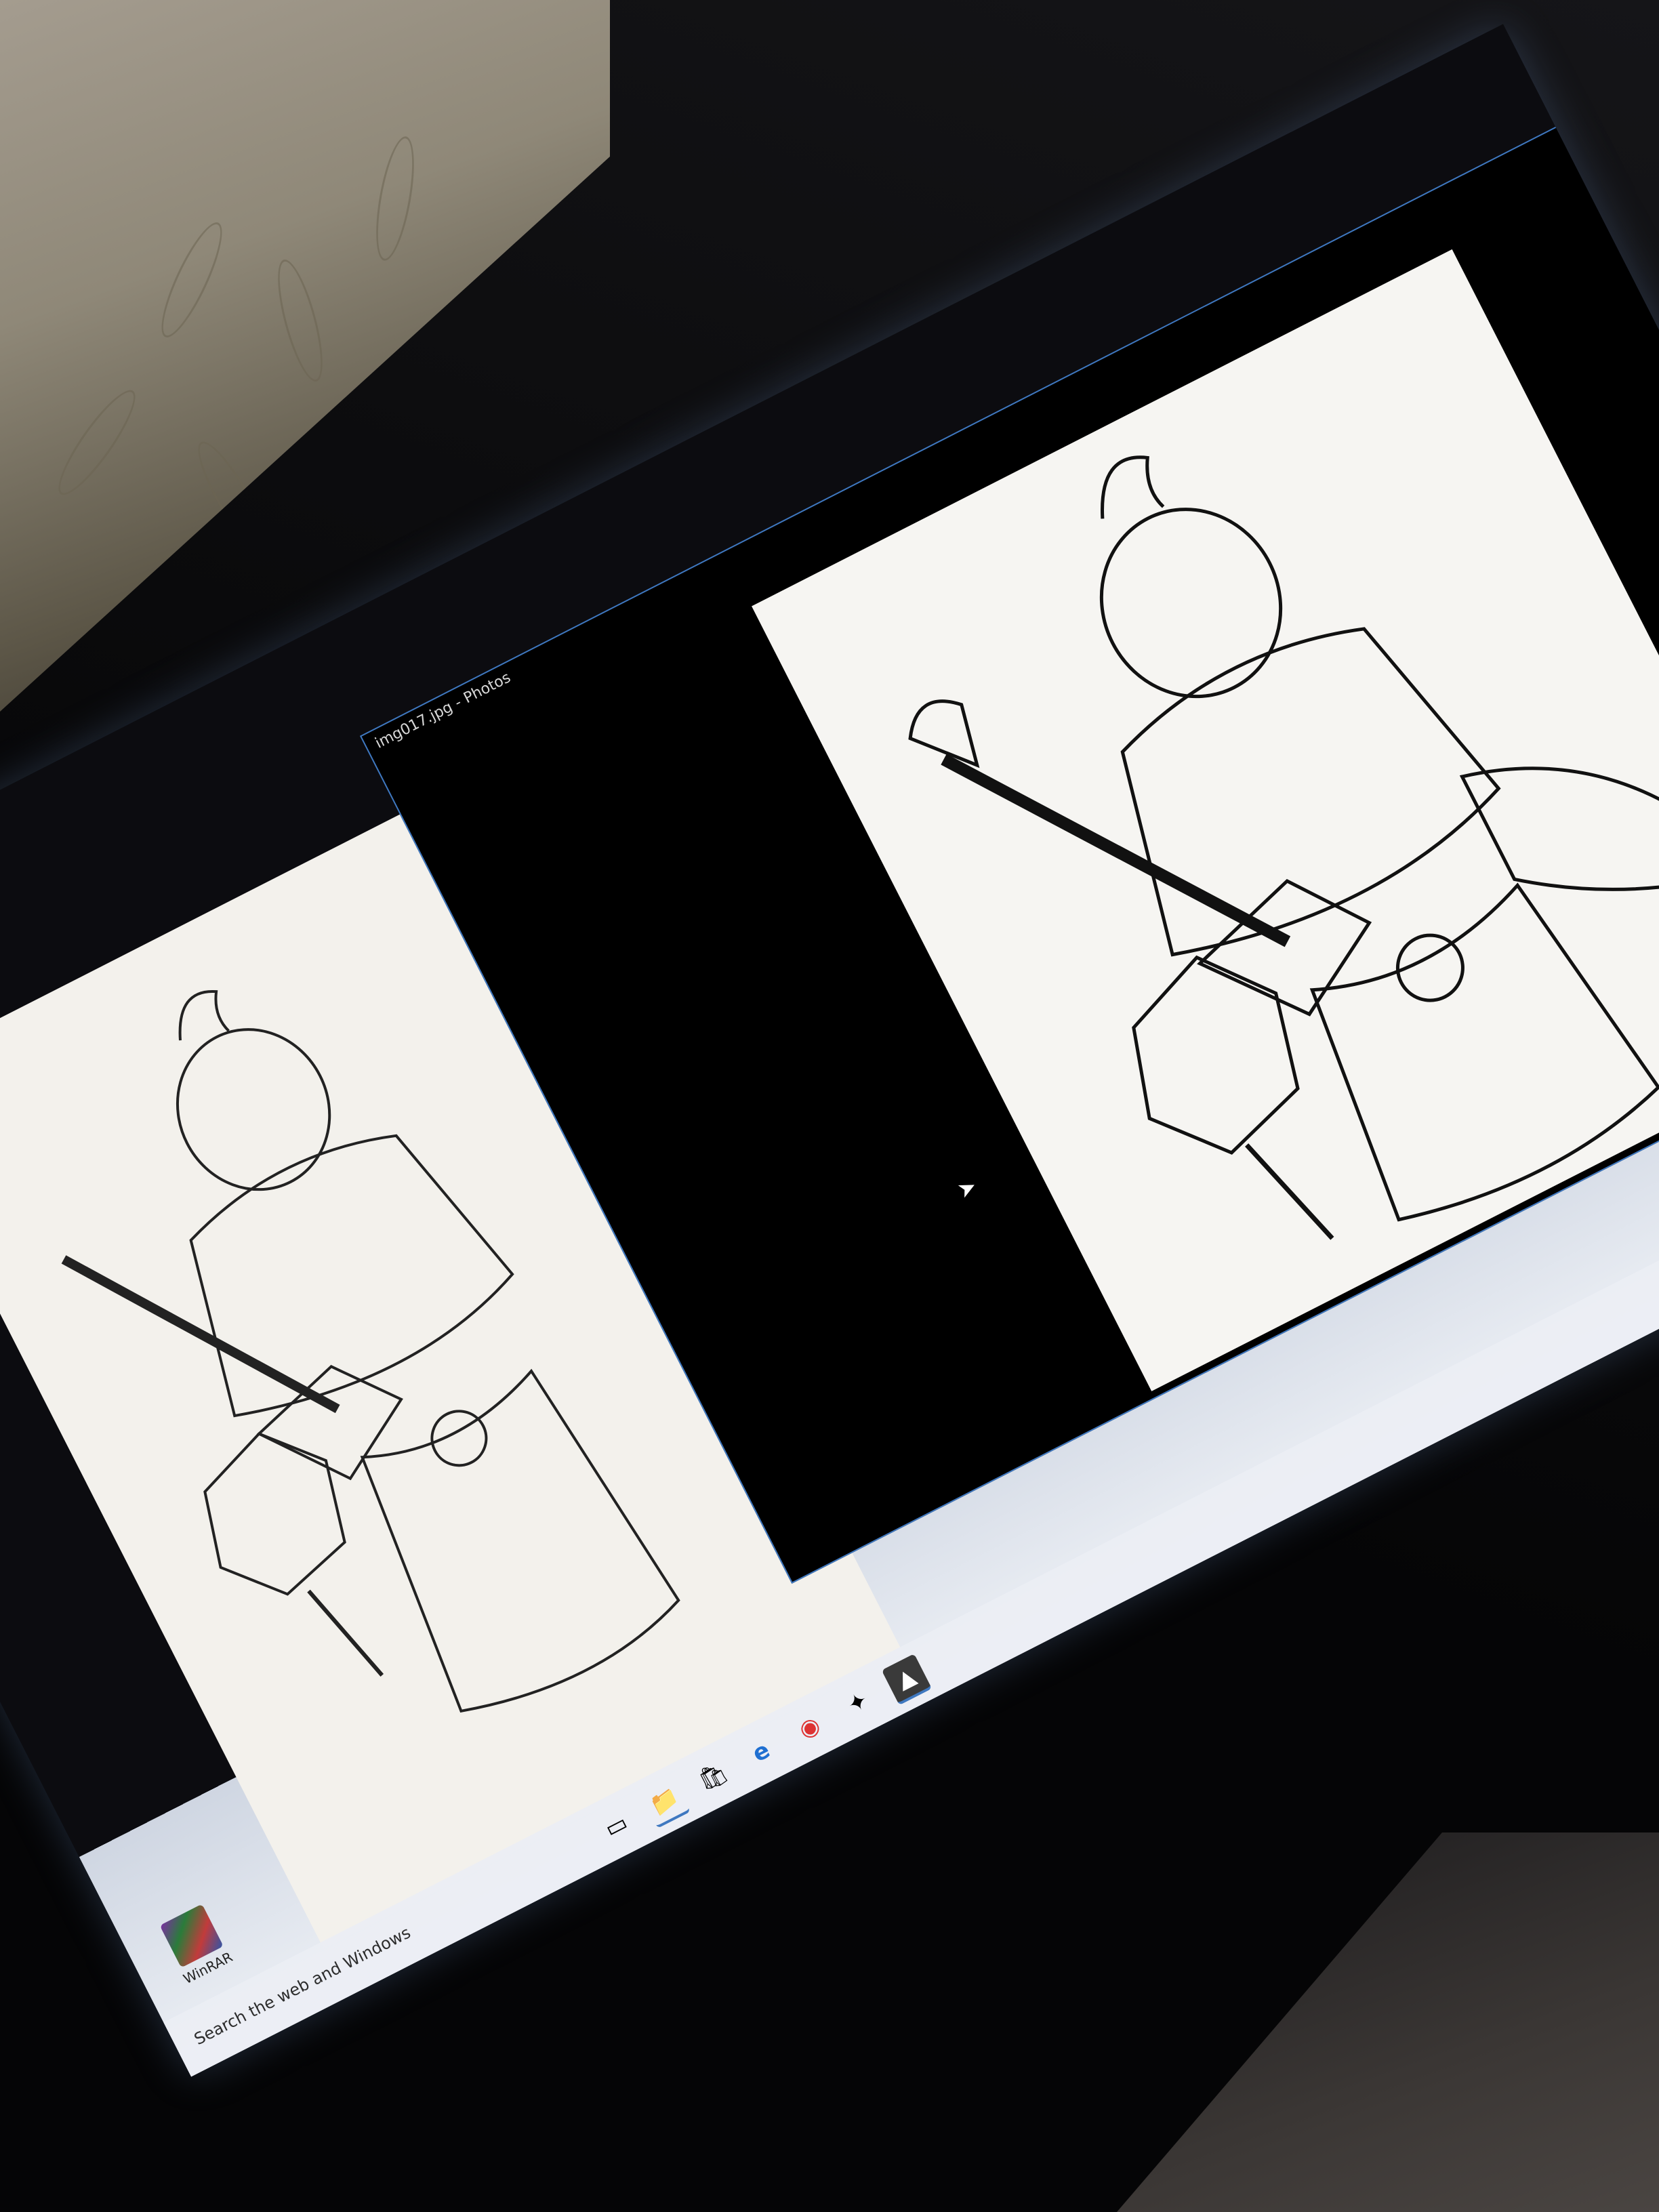 This screenshot has width=1659, height=2212. What do you see at coordinates (858, 1703) in the screenshot?
I see `app-icon: ✦` at bounding box center [858, 1703].